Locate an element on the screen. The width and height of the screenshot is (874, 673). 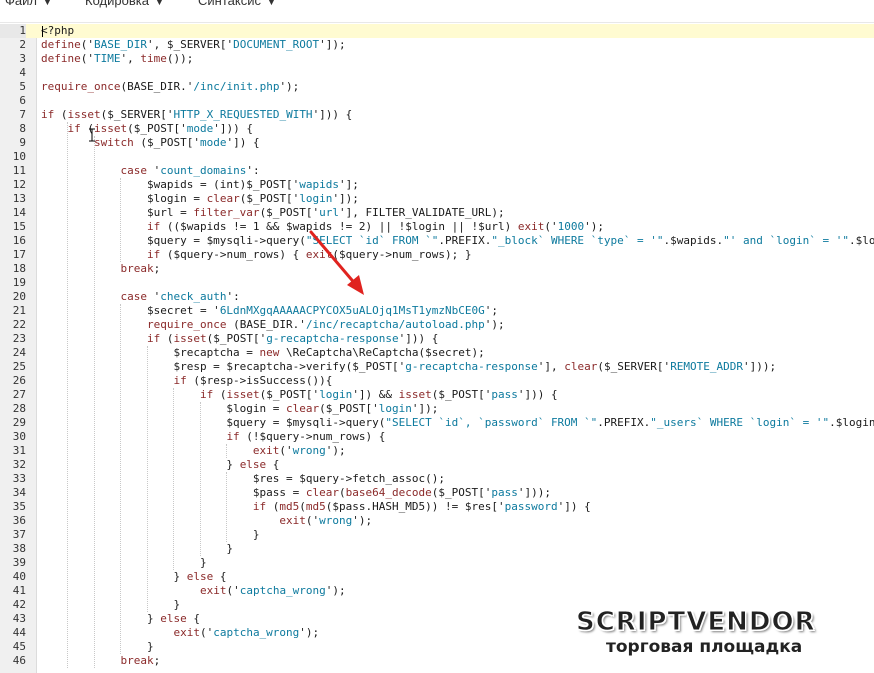
line-number: 31 is located at coordinates (19, 450).